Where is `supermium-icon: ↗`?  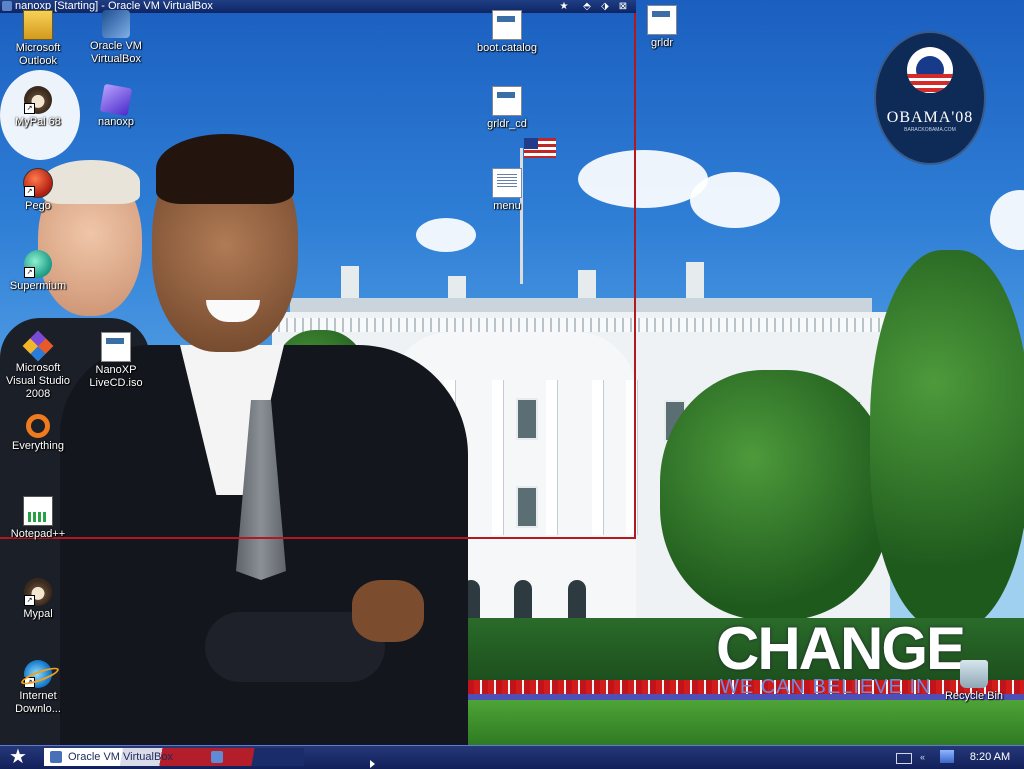 supermium-icon: ↗ is located at coordinates (38, 264).